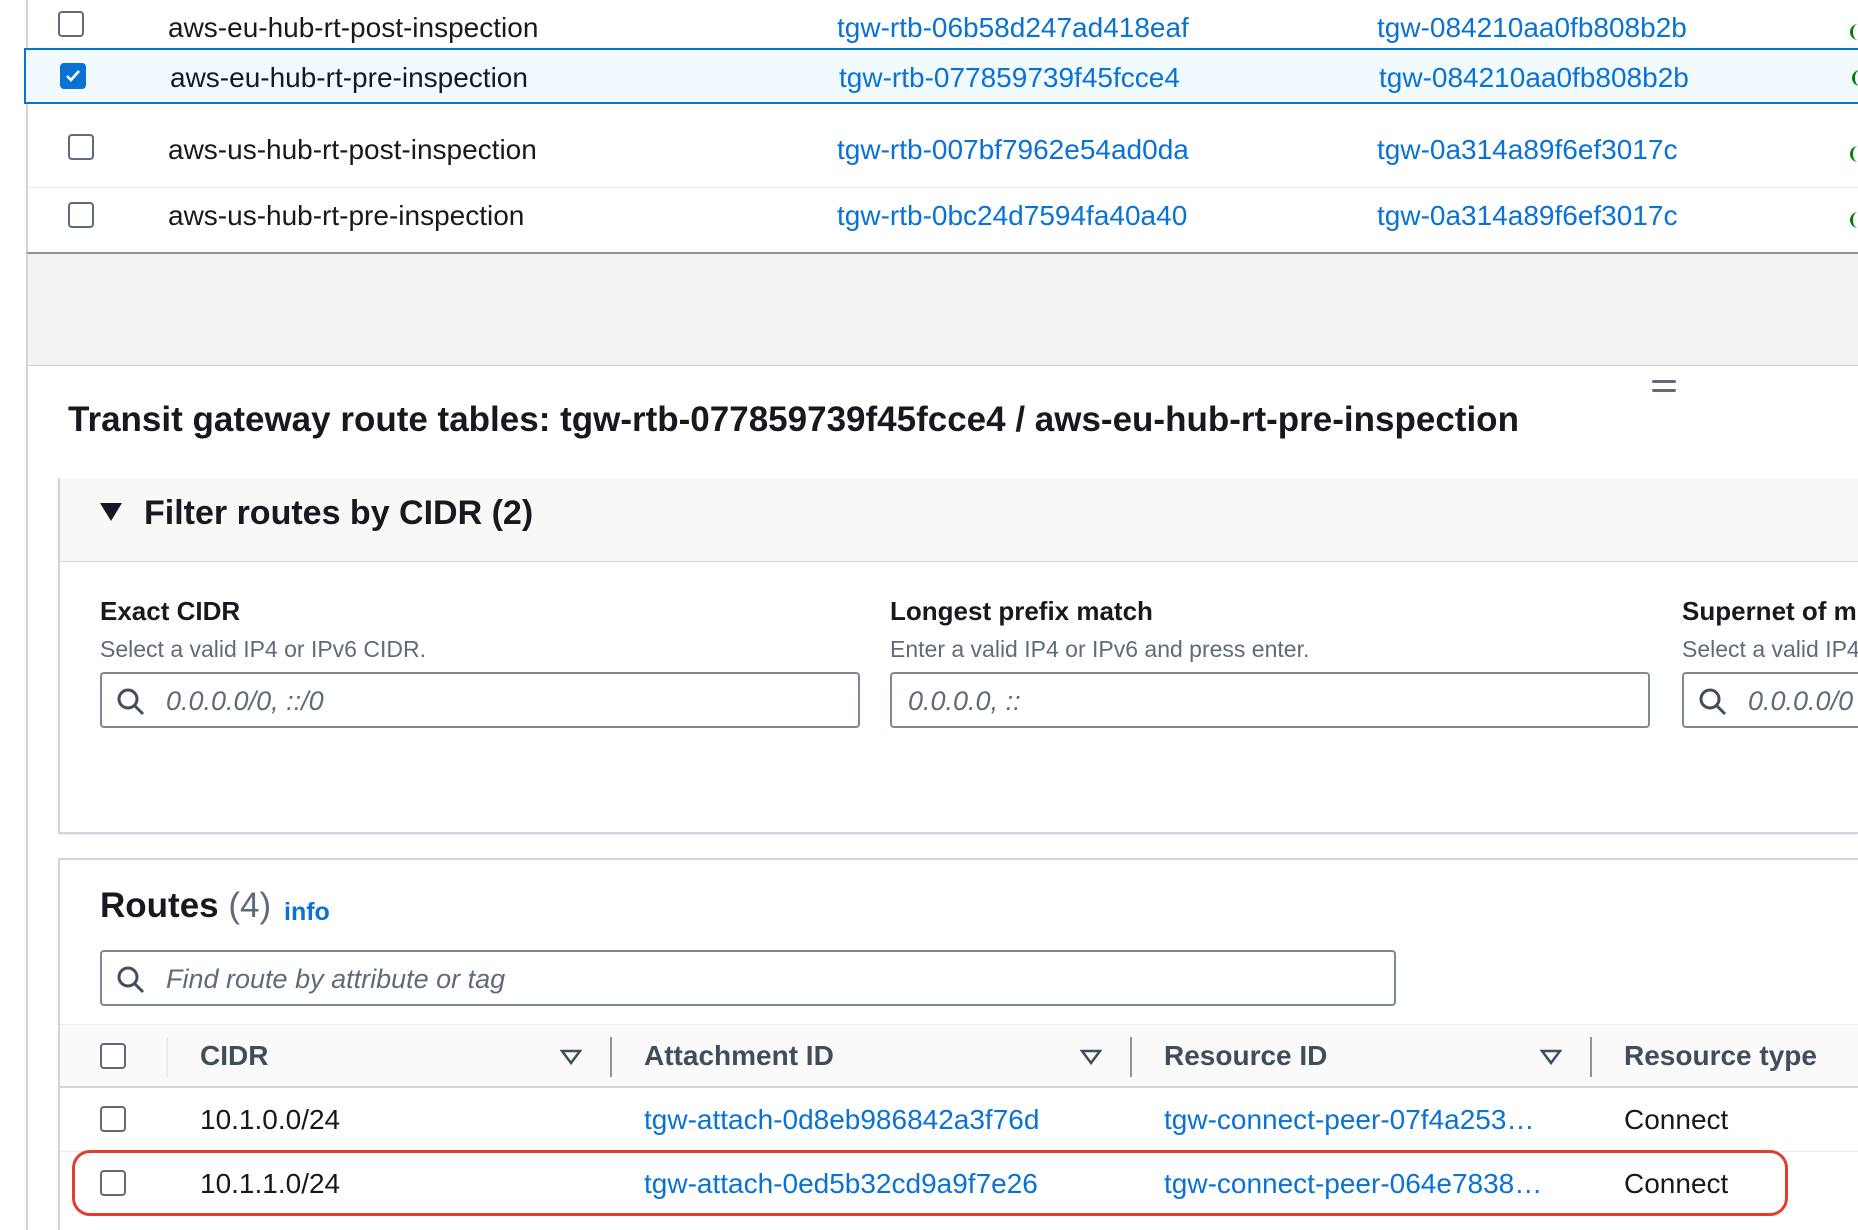 This screenshot has height=1230, width=1858. Describe the element at coordinates (170, 611) in the screenshot. I see `exact-cidr-label: Exact CIDR` at that location.